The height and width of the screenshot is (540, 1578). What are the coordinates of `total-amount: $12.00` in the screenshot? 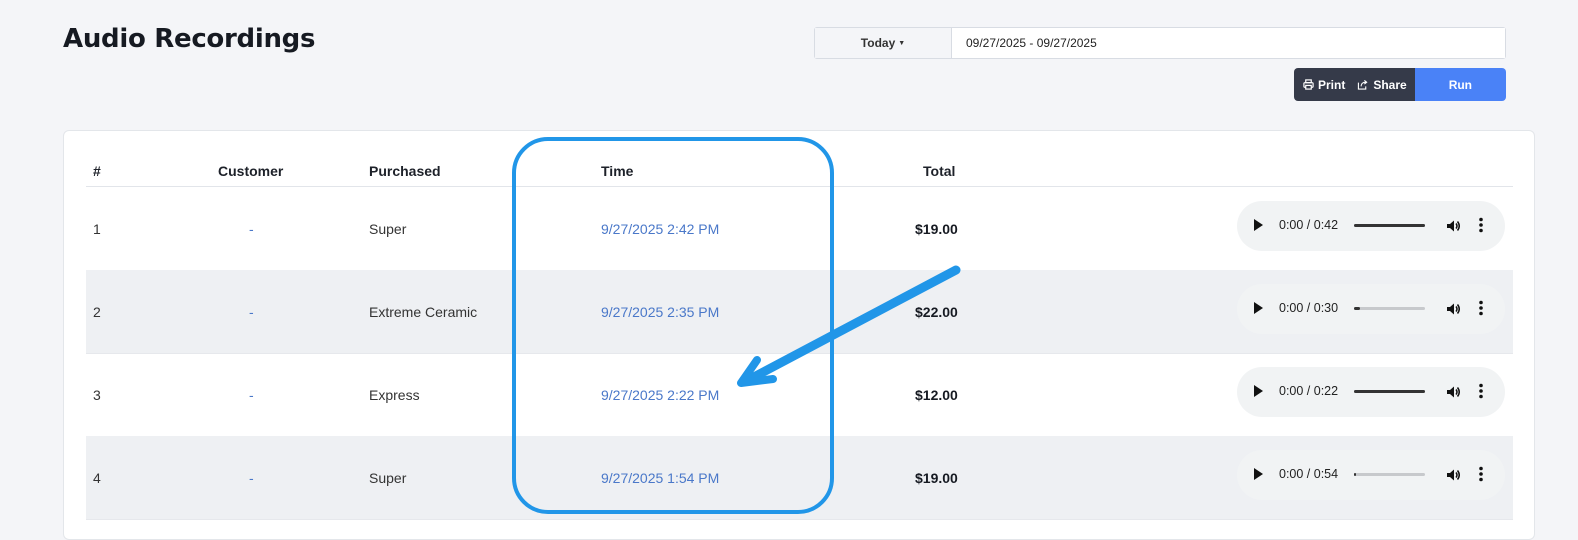 It's located at (936, 395).